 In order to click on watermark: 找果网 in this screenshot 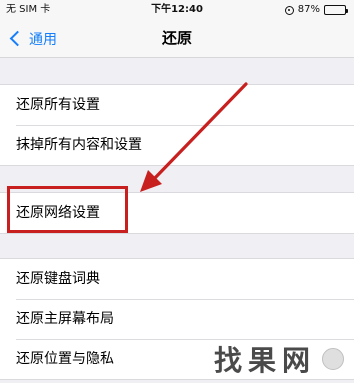, I will do `click(279, 359)`.